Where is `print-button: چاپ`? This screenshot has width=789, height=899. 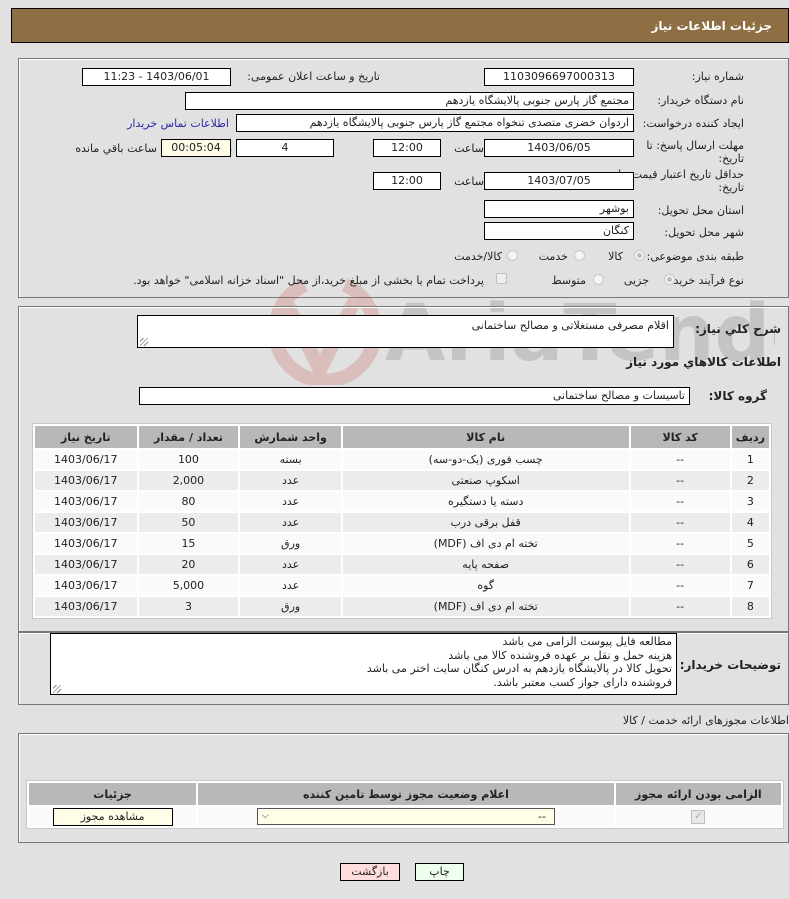
print-button: چاپ is located at coordinates (439, 872).